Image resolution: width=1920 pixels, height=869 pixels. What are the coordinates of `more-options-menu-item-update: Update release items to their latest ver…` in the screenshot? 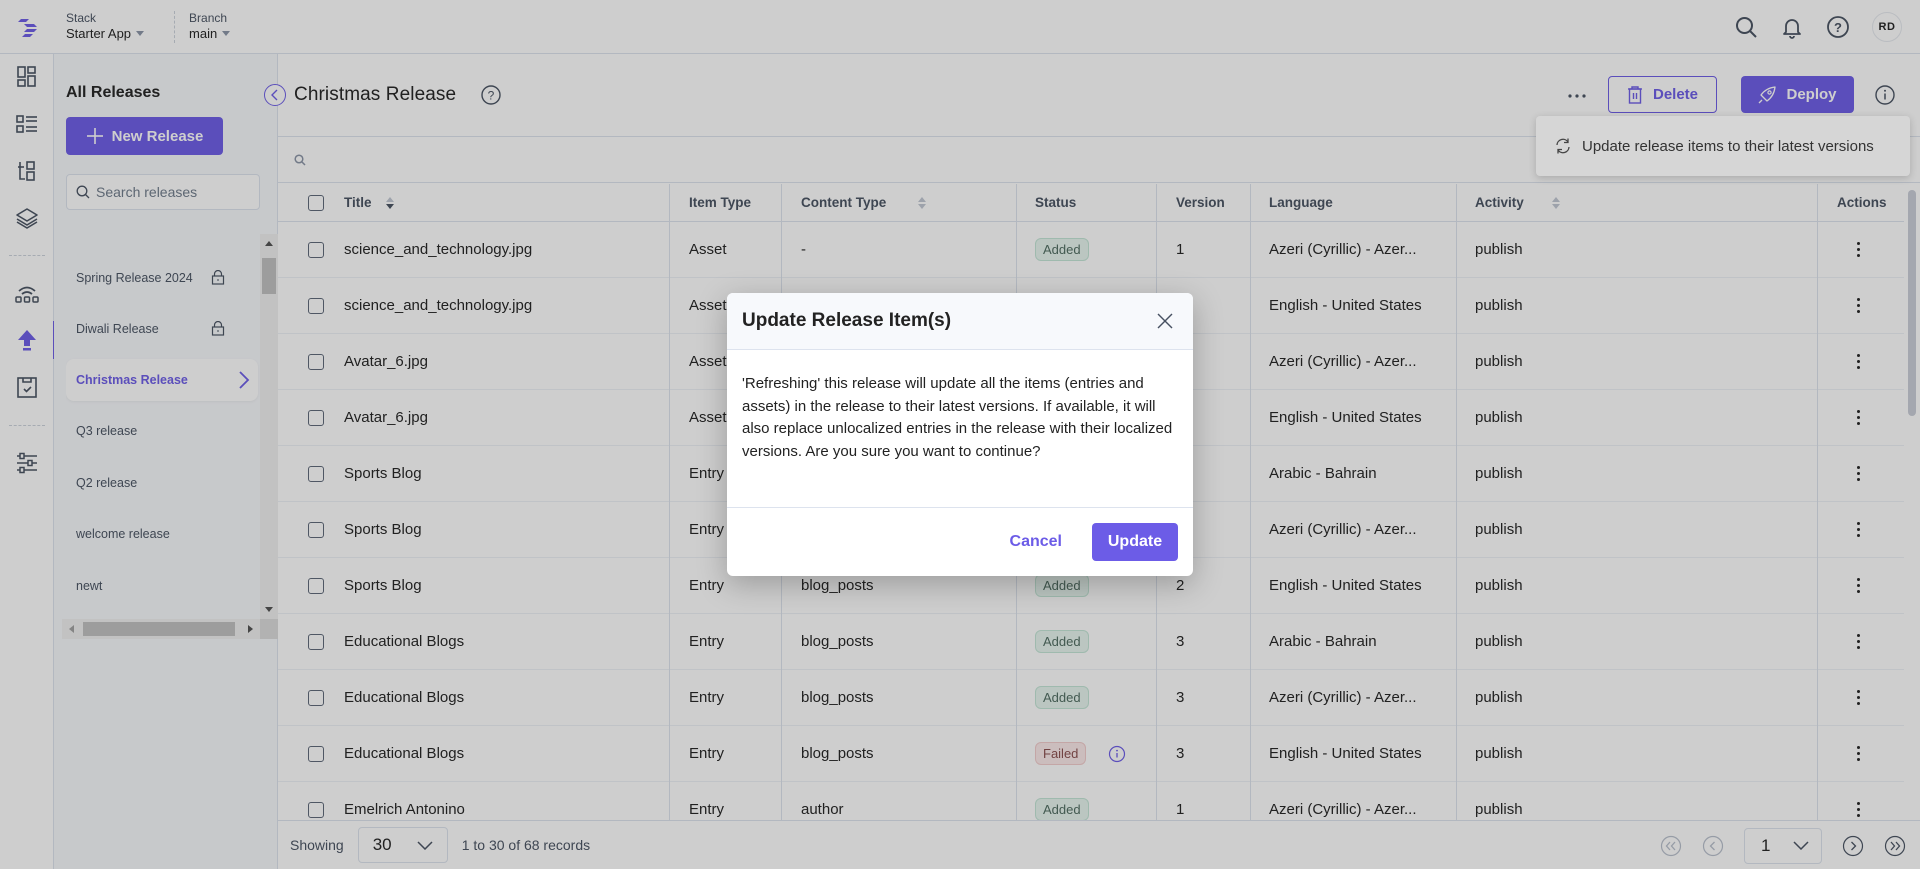 It's located at (1723, 146).